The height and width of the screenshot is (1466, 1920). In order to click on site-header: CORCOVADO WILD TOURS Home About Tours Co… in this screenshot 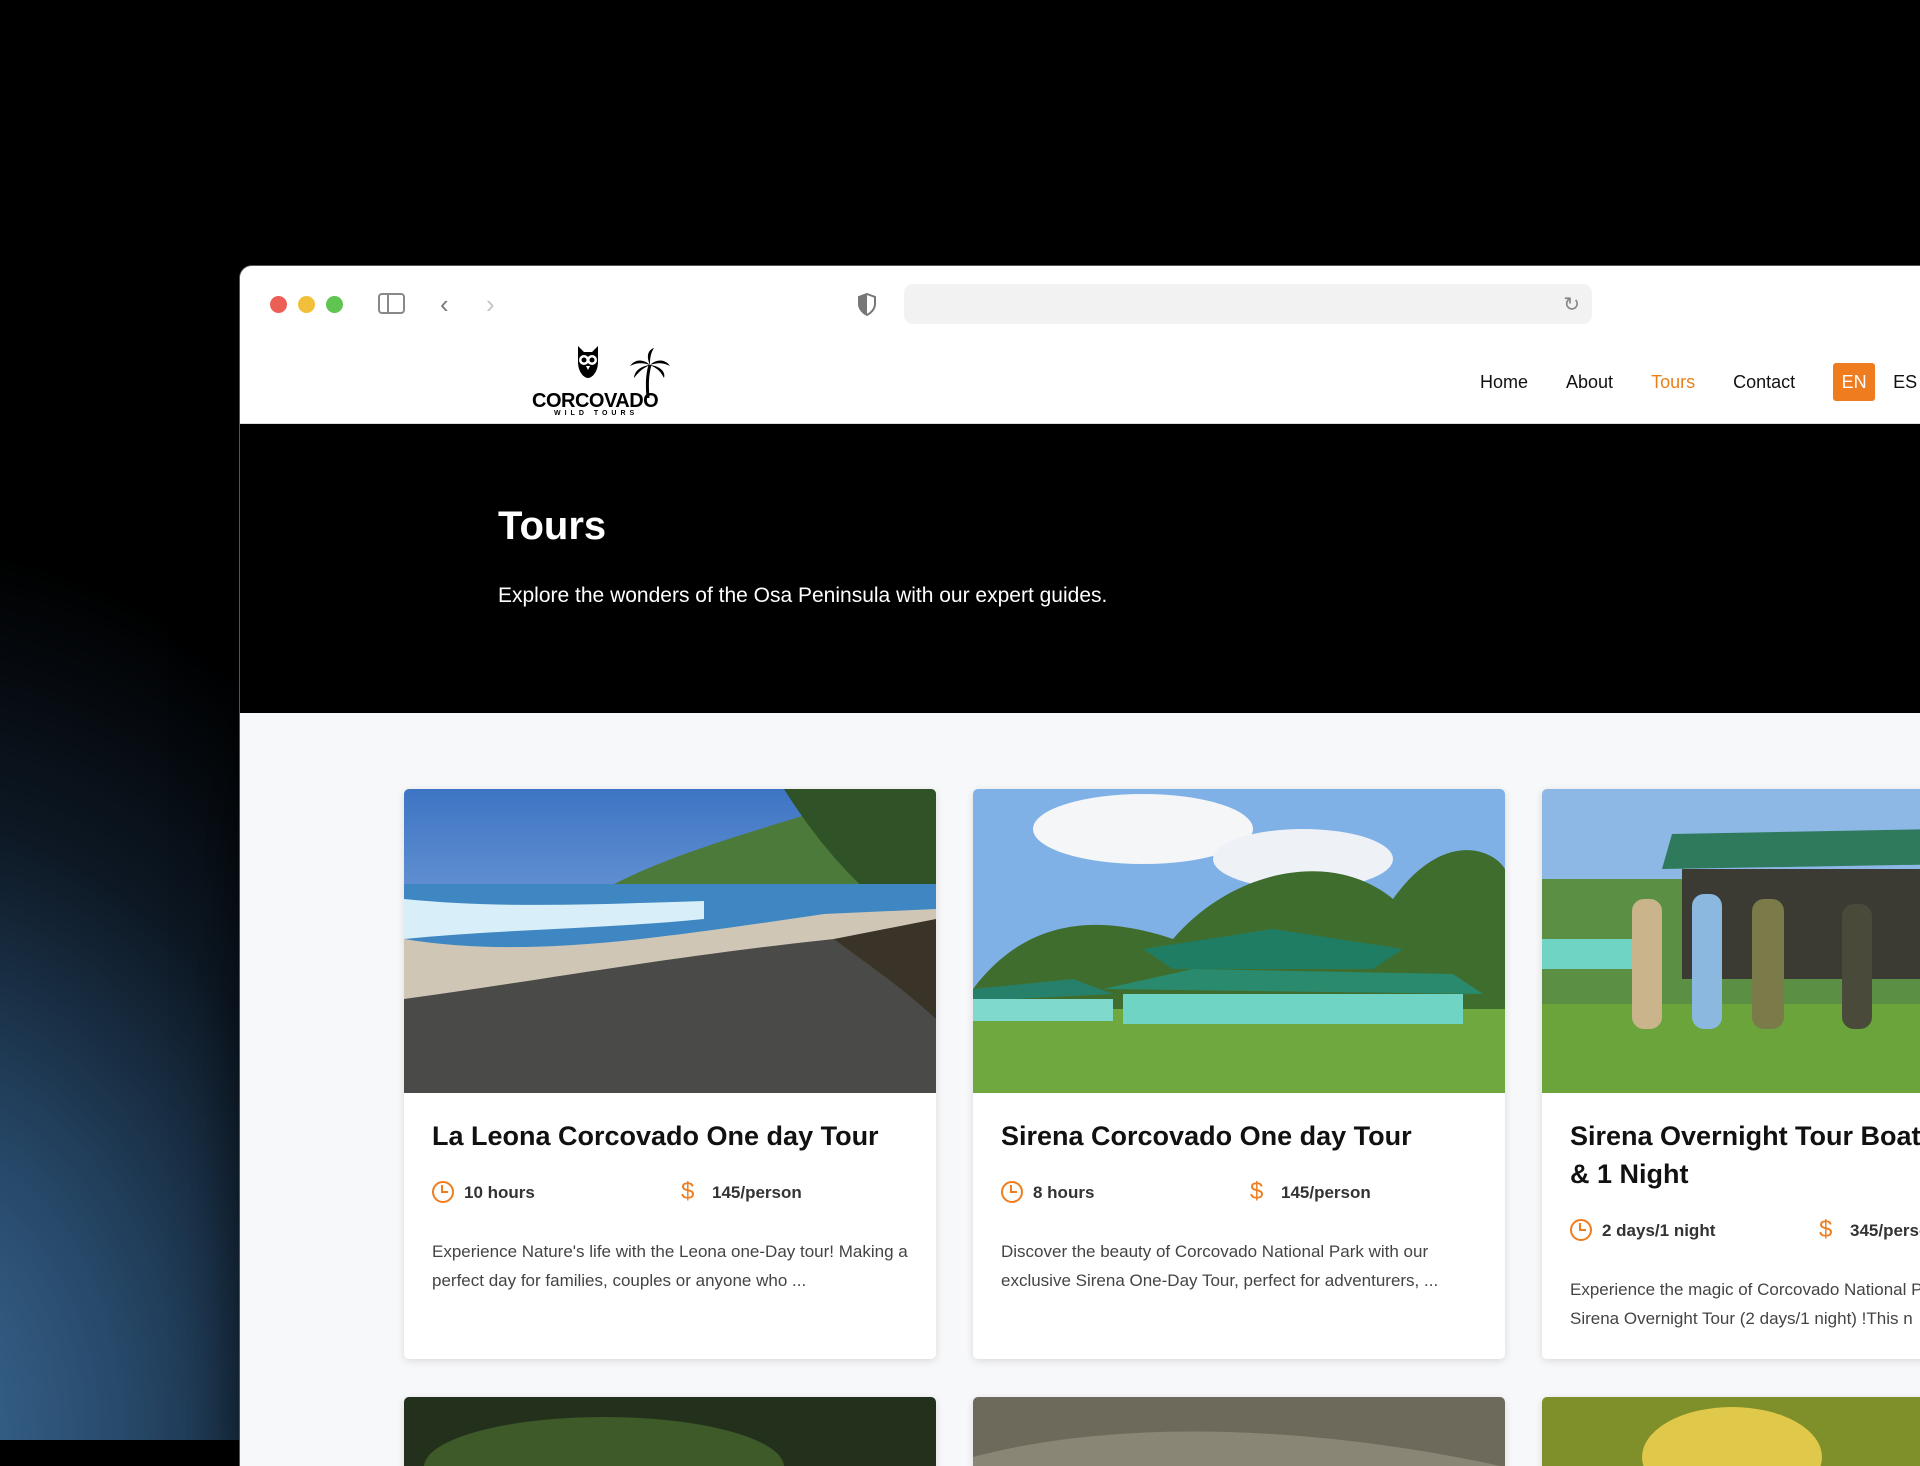, I will do `click(1080, 382)`.